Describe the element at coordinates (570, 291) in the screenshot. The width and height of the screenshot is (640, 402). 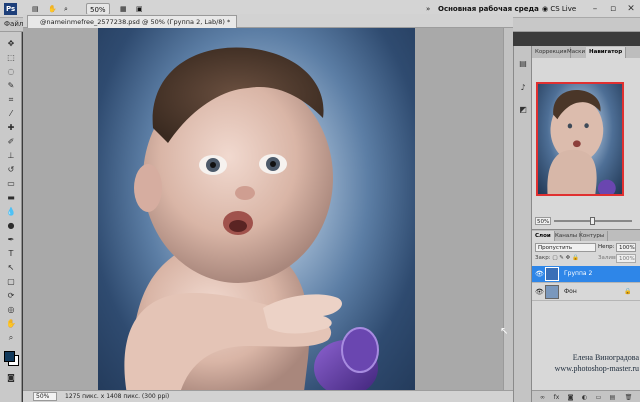
I see `layer-name: Фон` at that location.